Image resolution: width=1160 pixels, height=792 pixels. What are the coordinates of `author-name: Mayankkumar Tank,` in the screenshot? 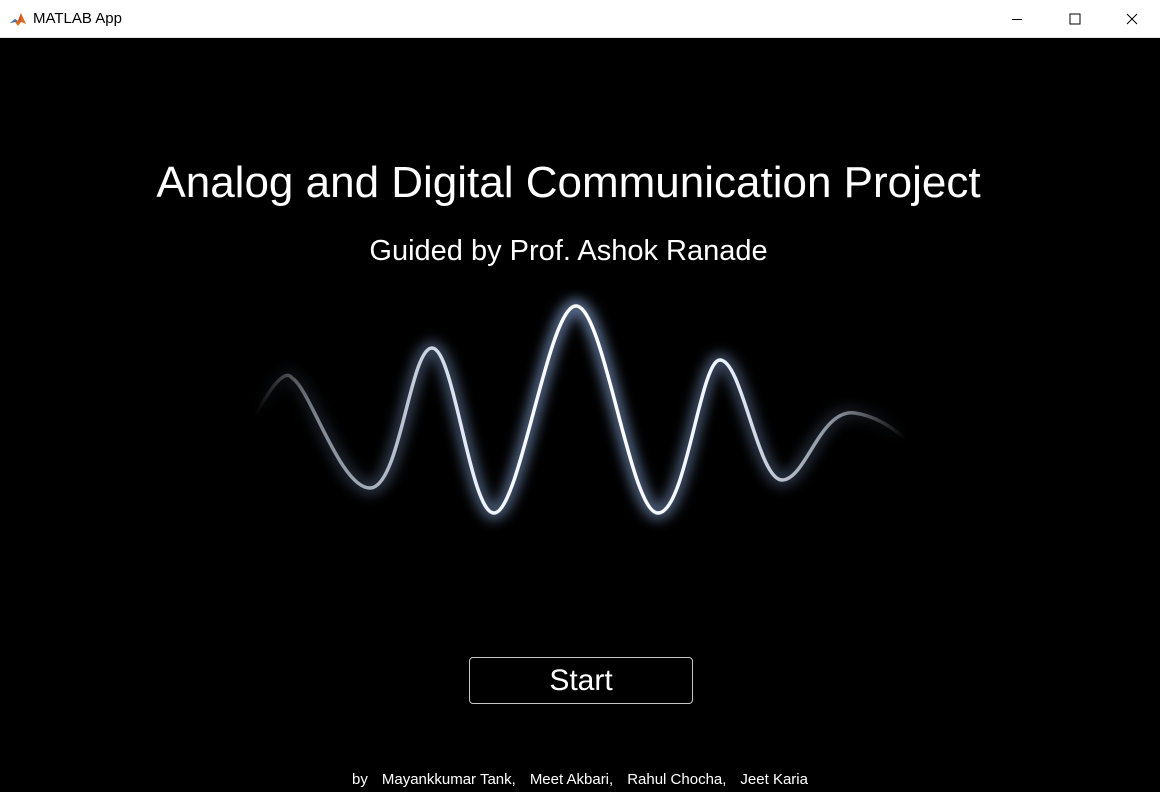 It's located at (448, 779).